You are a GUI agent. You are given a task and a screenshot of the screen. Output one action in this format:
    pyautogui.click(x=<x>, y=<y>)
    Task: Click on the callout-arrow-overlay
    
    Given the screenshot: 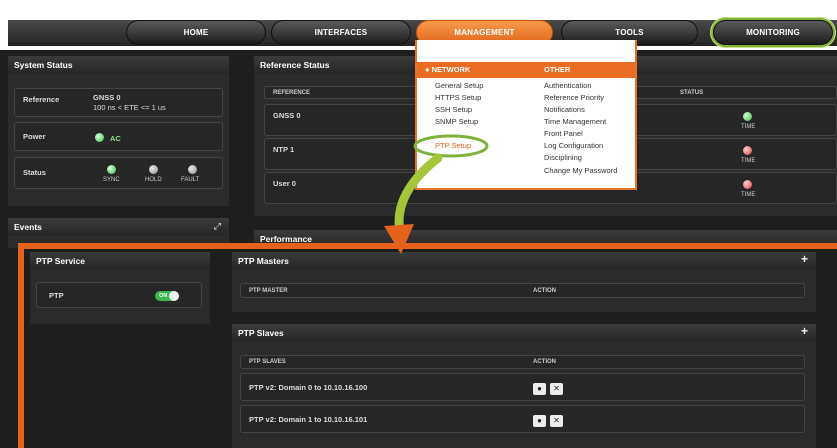 What is the action you would take?
    pyautogui.click(x=436, y=194)
    